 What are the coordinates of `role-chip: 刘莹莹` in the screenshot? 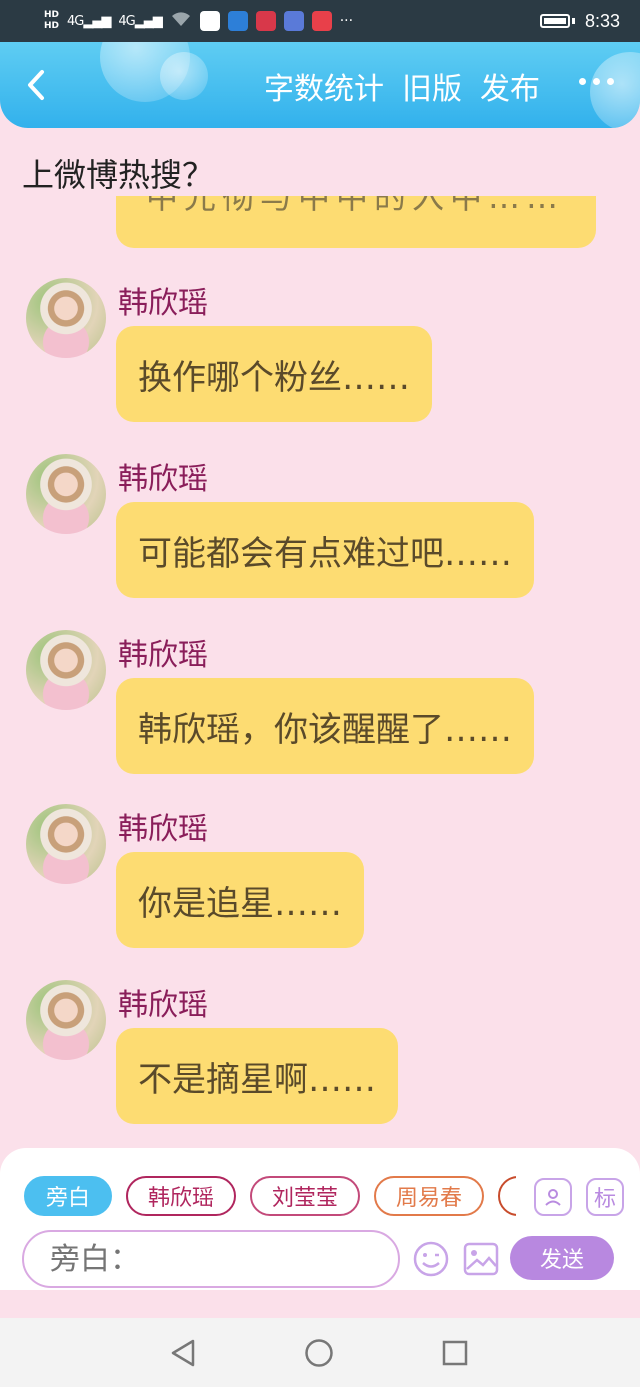 It's located at (305, 1196).